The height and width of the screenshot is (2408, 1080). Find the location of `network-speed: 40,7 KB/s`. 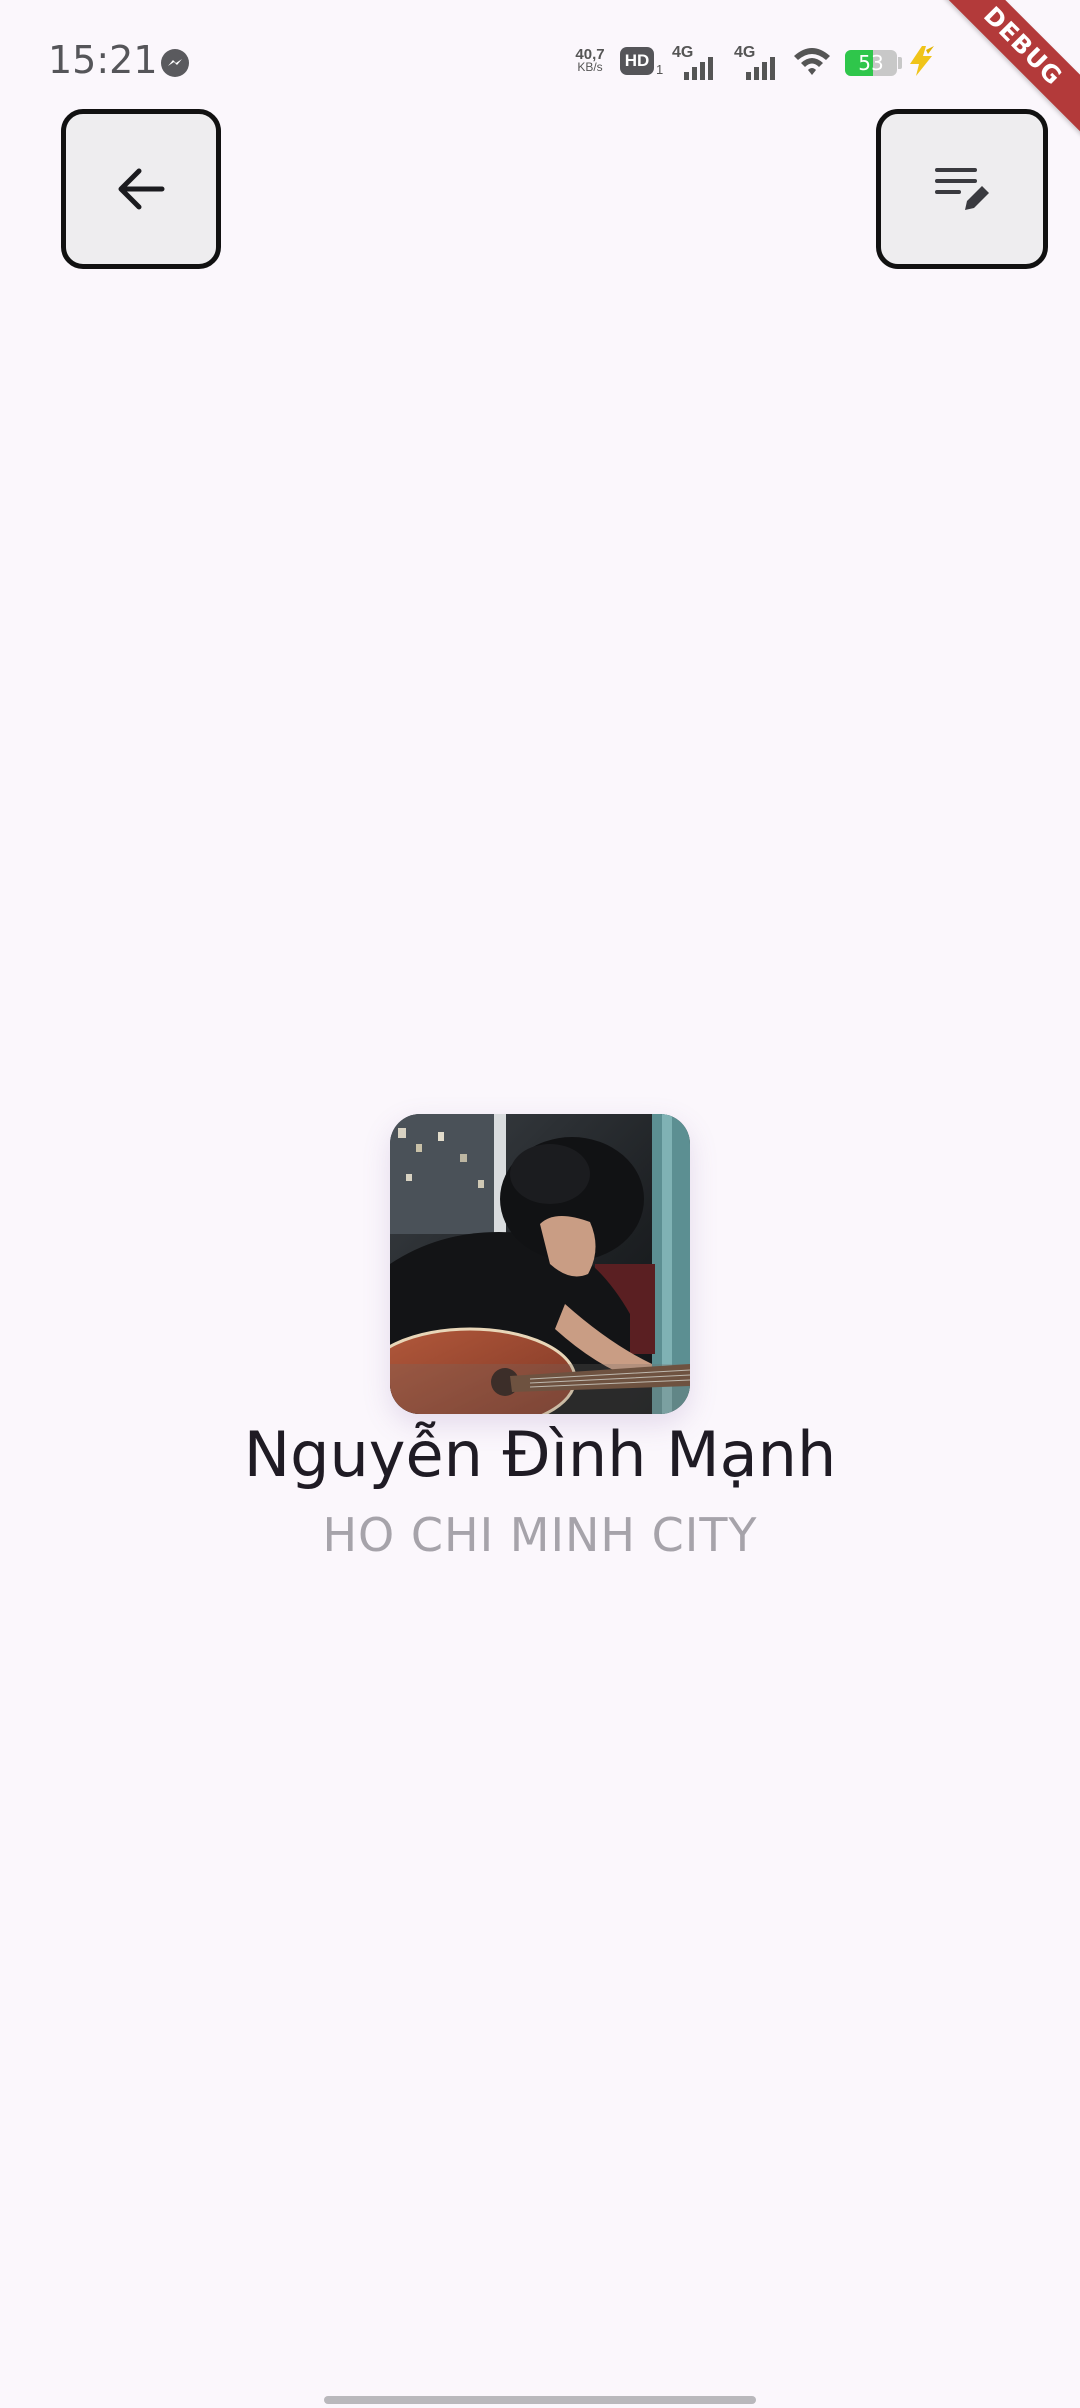

network-speed: 40,7 KB/s is located at coordinates (590, 60).